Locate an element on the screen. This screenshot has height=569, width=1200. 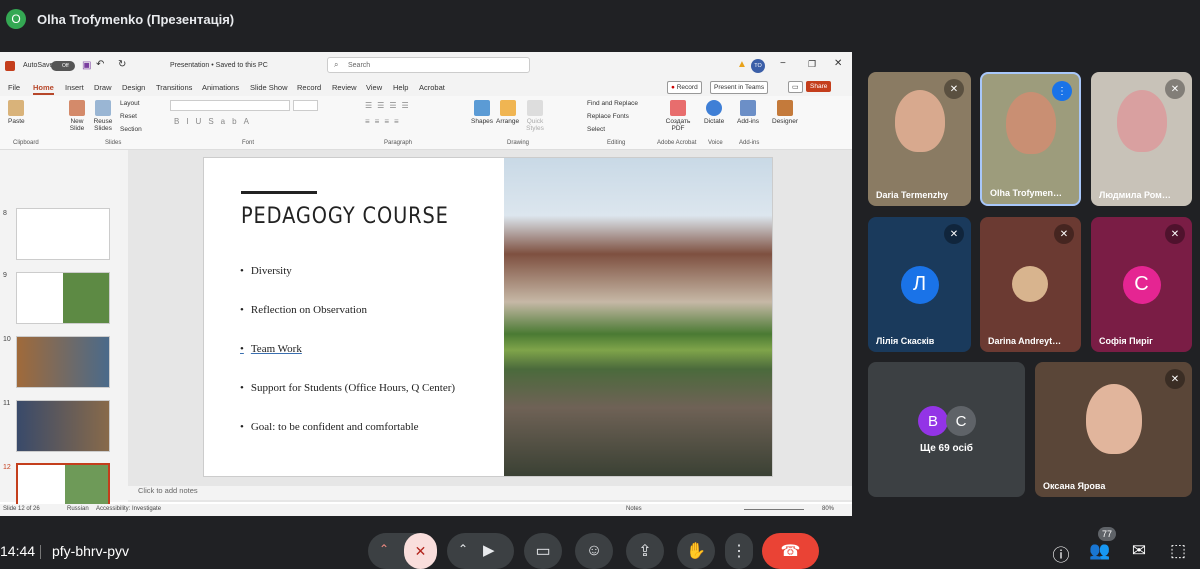
speaking-icon: ⋮ is located at coordinates (1062, 91).